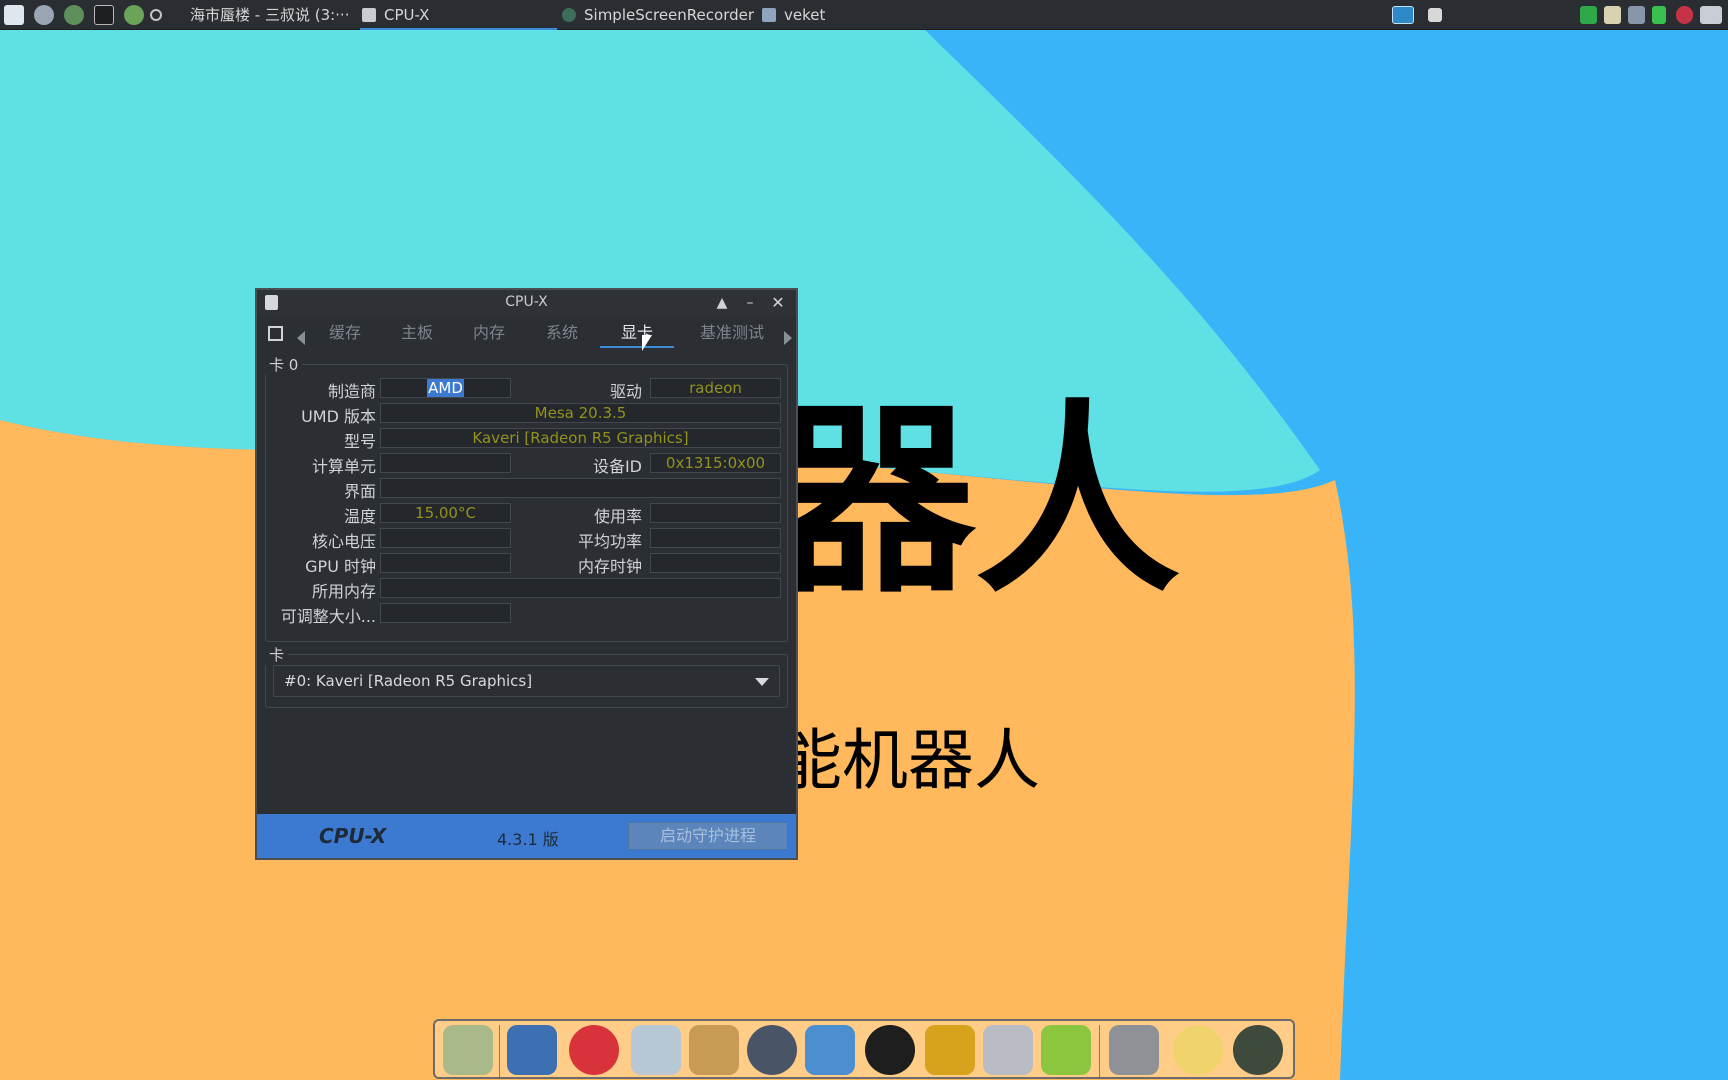 This screenshot has height=1080, width=1728. I want to click on folder-icon, so click(769, 15).